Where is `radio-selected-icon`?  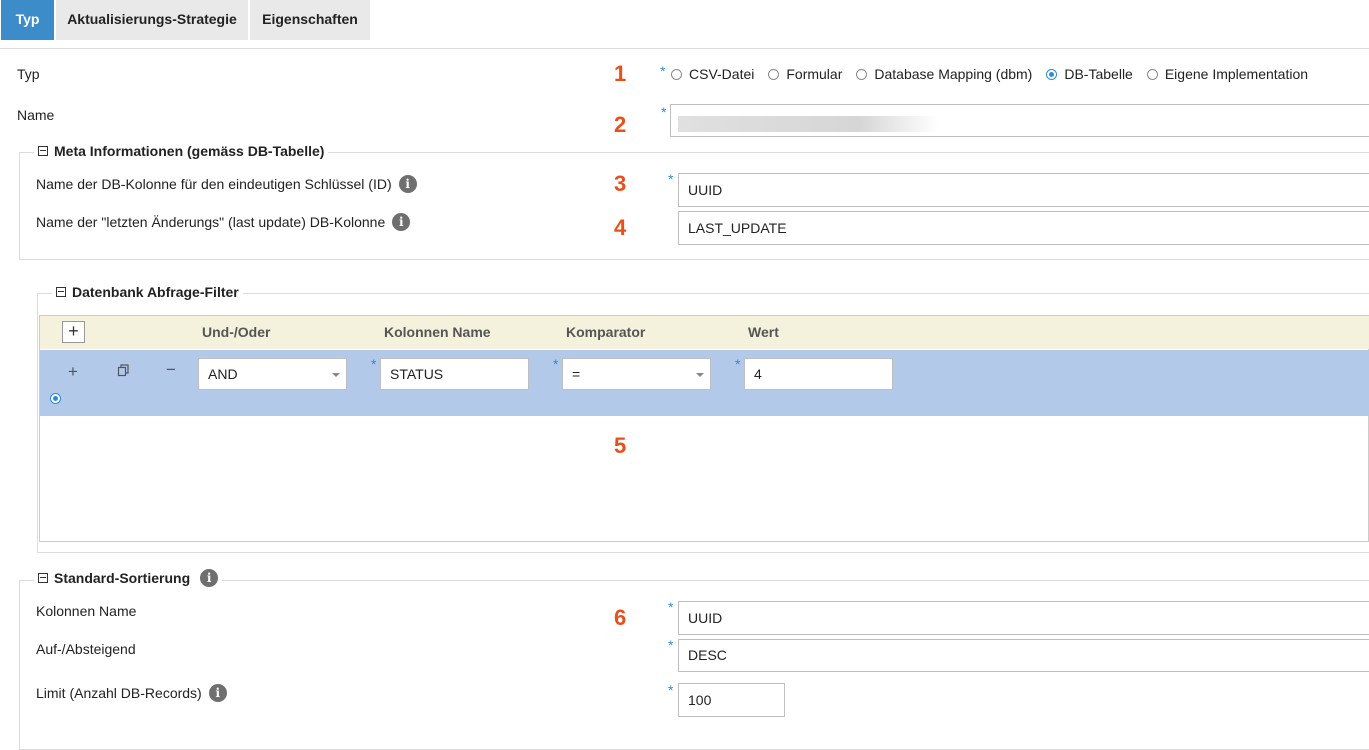
radio-selected-icon is located at coordinates (55, 398).